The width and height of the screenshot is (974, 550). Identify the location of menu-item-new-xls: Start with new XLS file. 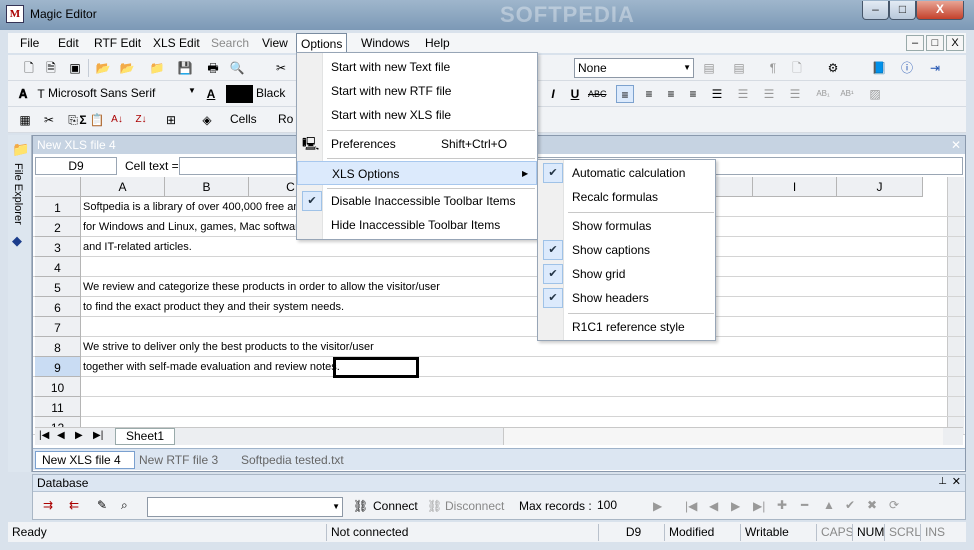
(417, 115).